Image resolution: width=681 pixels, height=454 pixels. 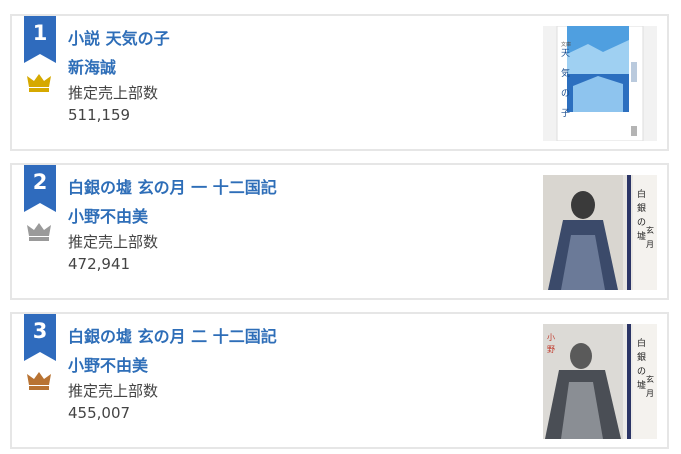 I want to click on book-title-link: 小説 天気の子, so click(x=119, y=37).